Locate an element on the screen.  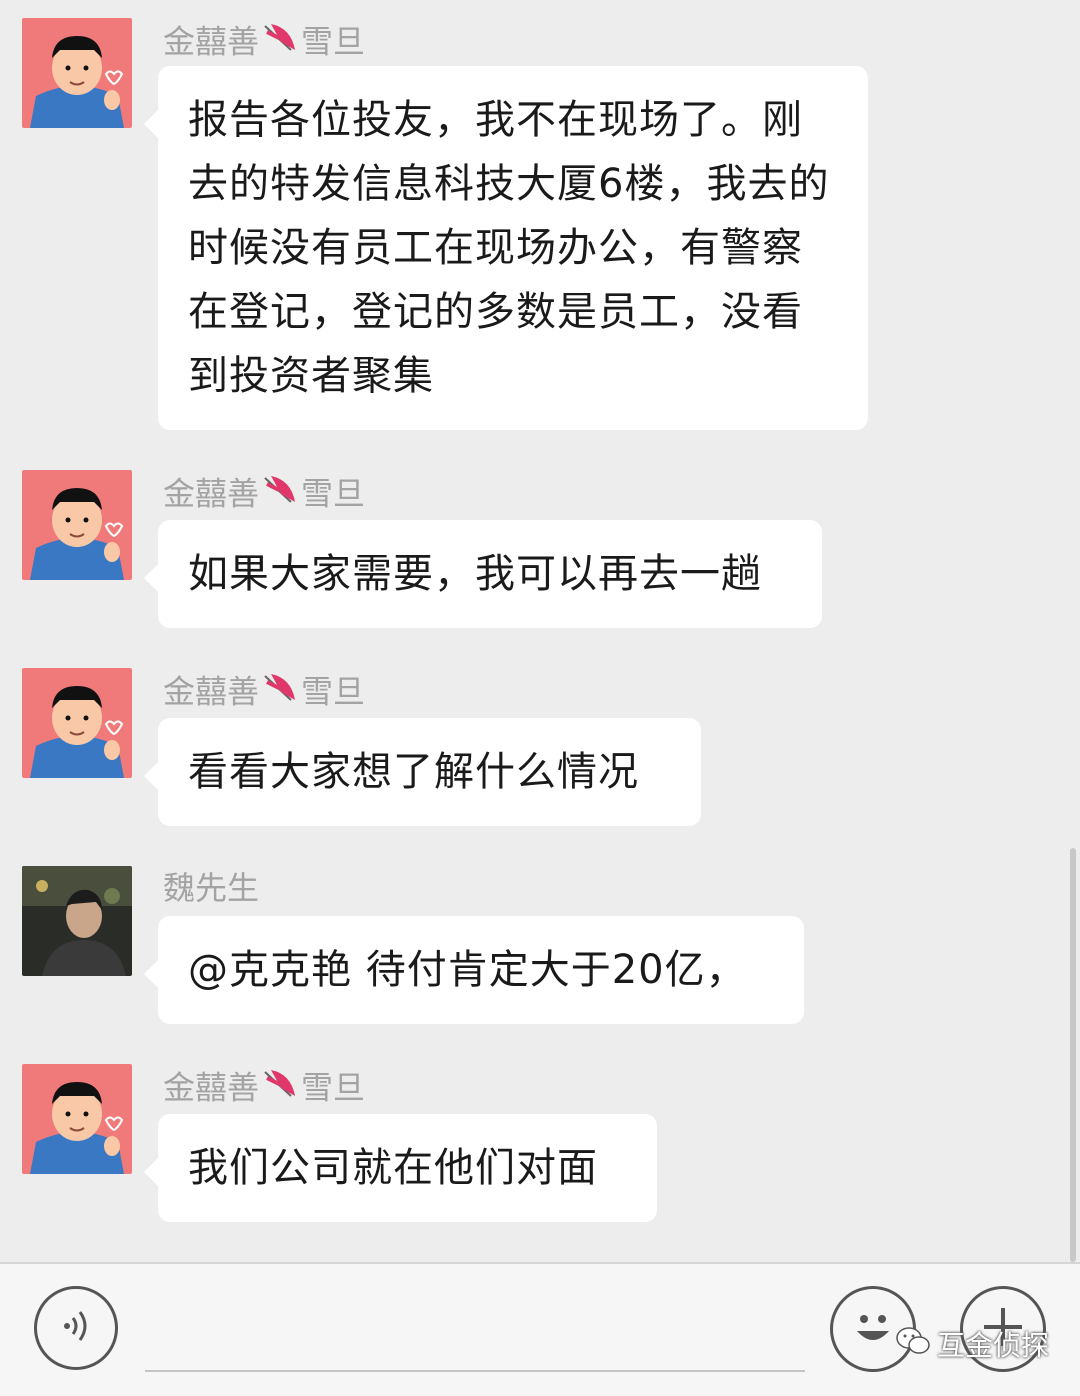
message-text: 看看大家想了解什么情况 is located at coordinates (413, 772).